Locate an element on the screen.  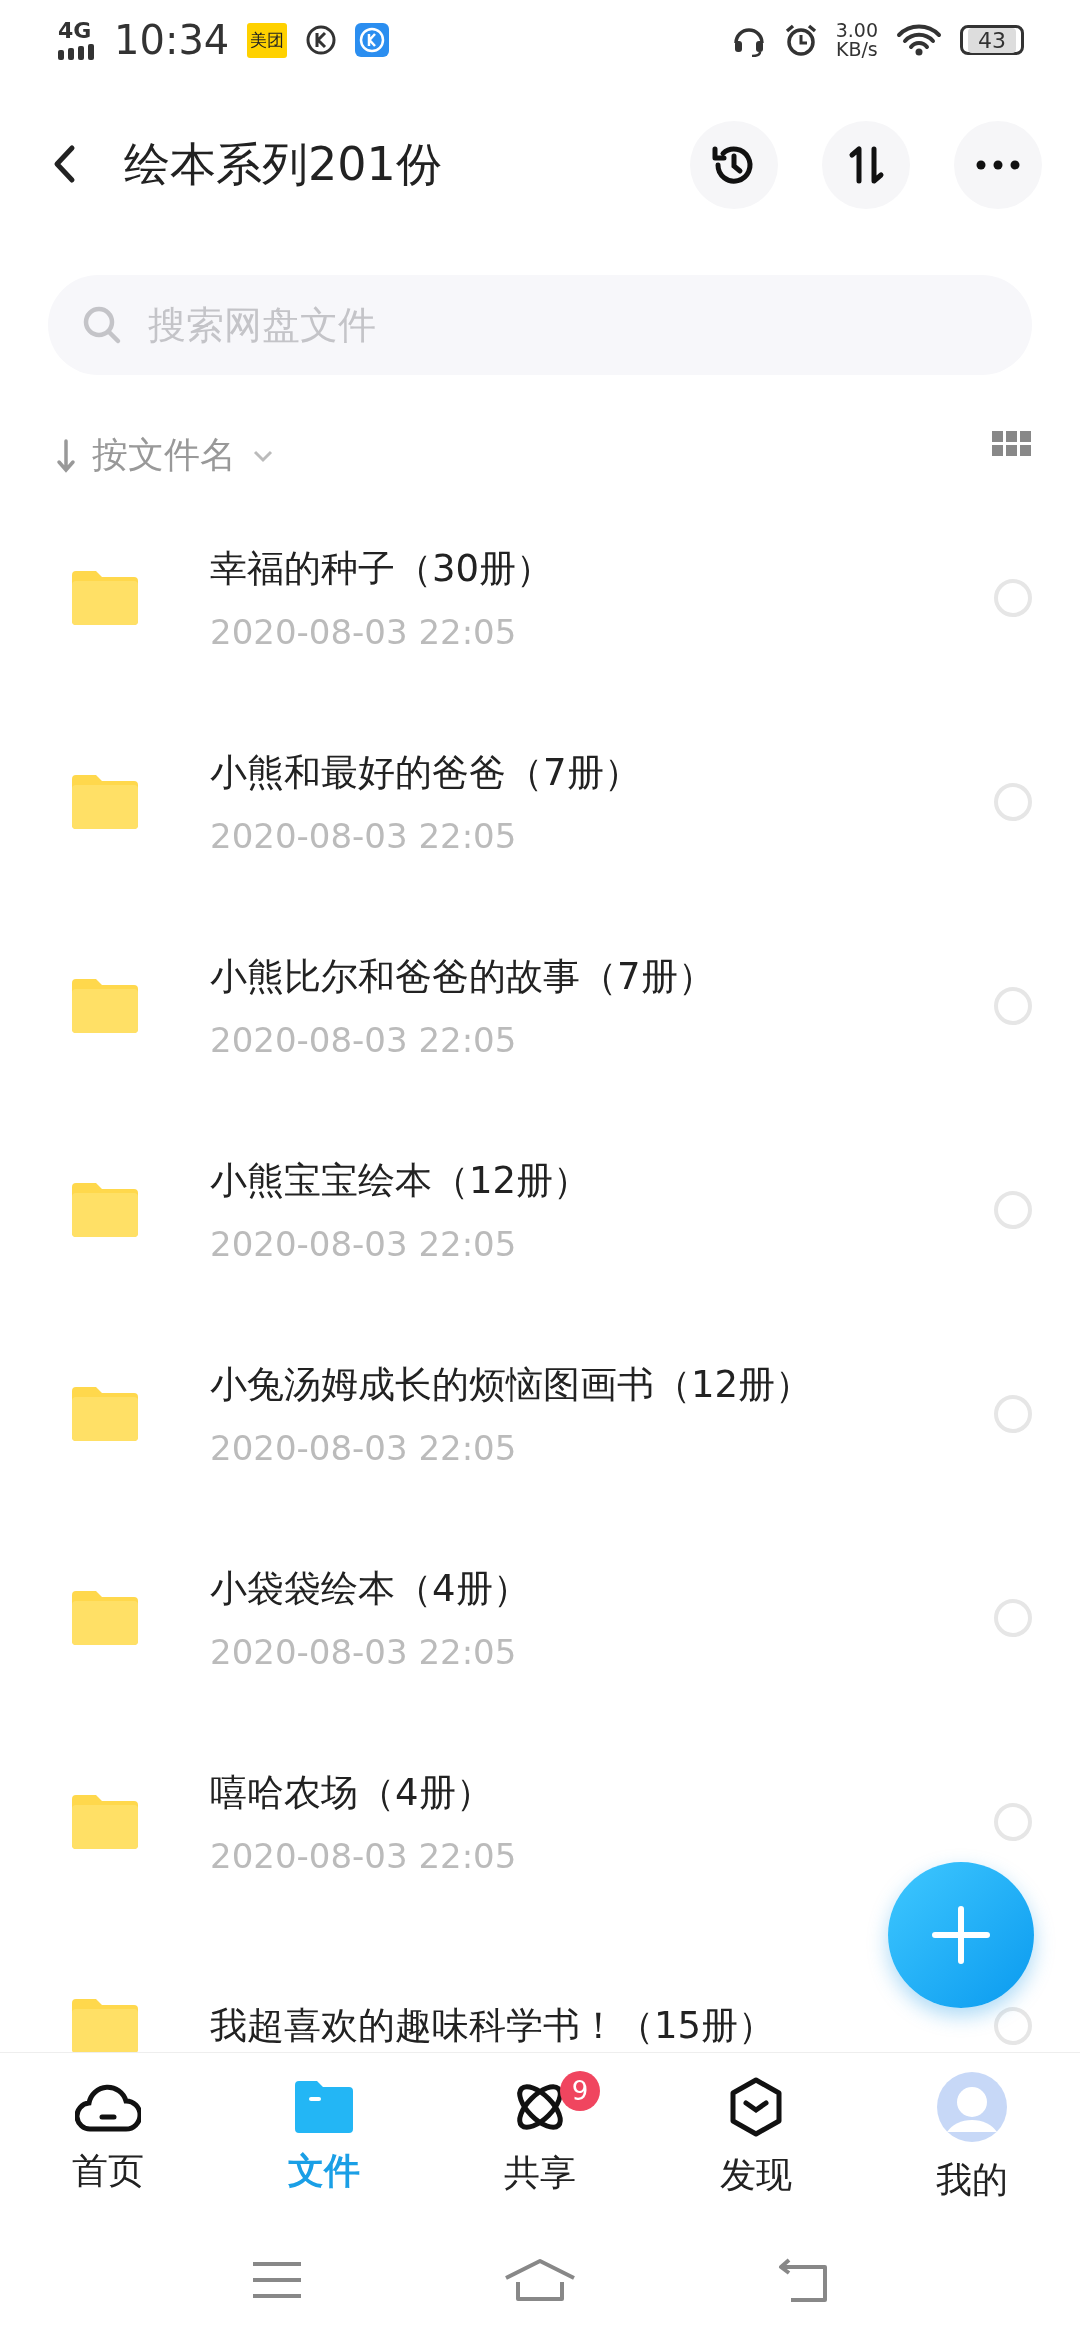
file-name: 小袋袋绘本（4册） is located at coordinates (370, 1589).